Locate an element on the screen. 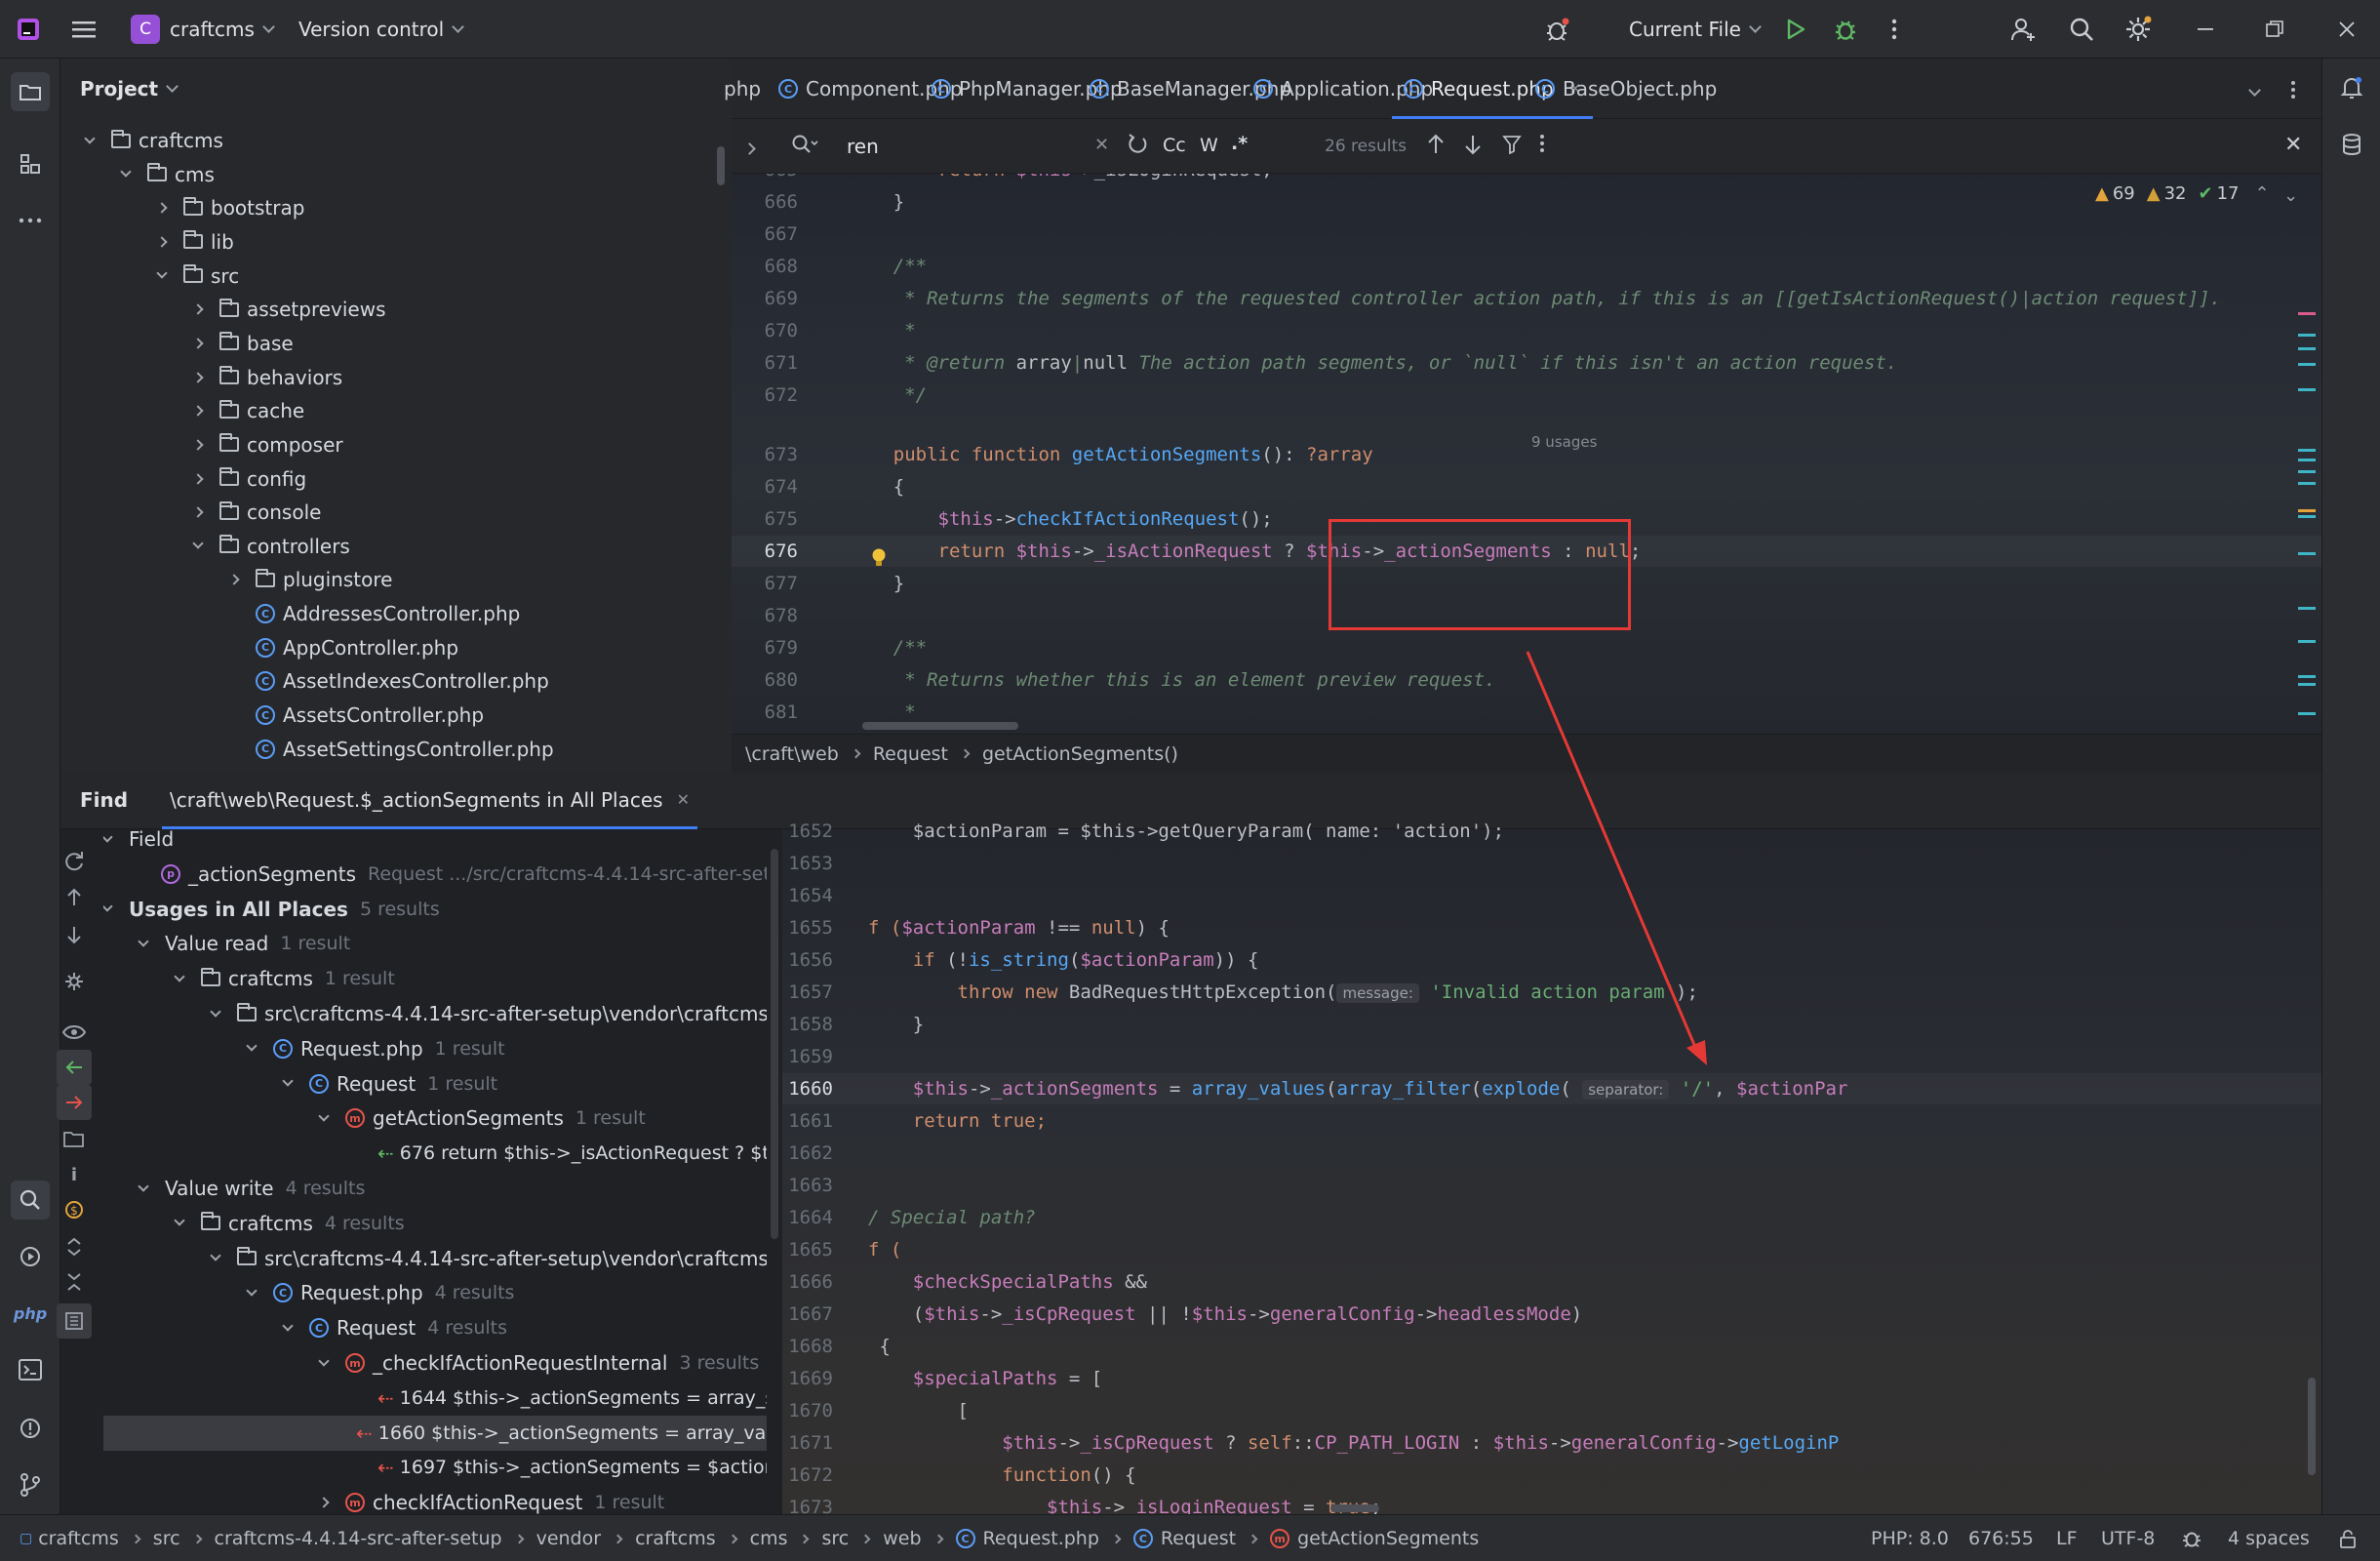 The height and width of the screenshot is (1561, 2380). tree-item: controllers is located at coordinates (271, 546).